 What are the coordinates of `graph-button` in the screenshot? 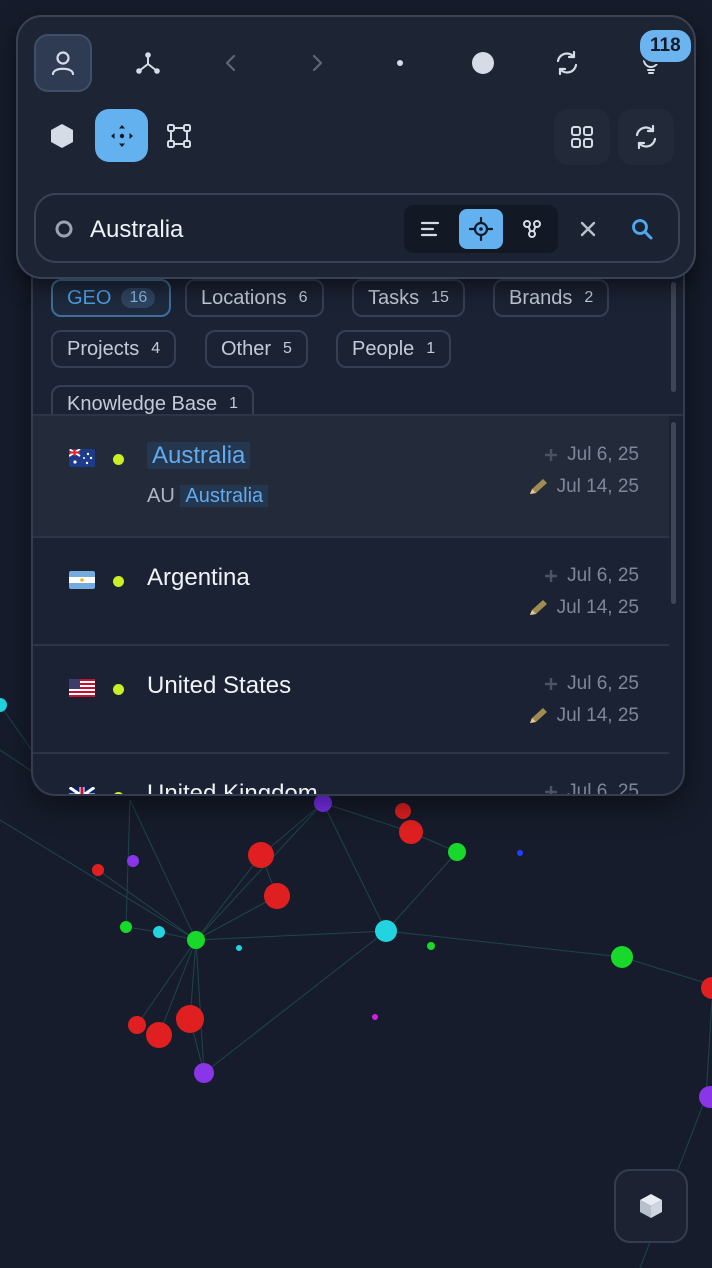 It's located at (148, 63).